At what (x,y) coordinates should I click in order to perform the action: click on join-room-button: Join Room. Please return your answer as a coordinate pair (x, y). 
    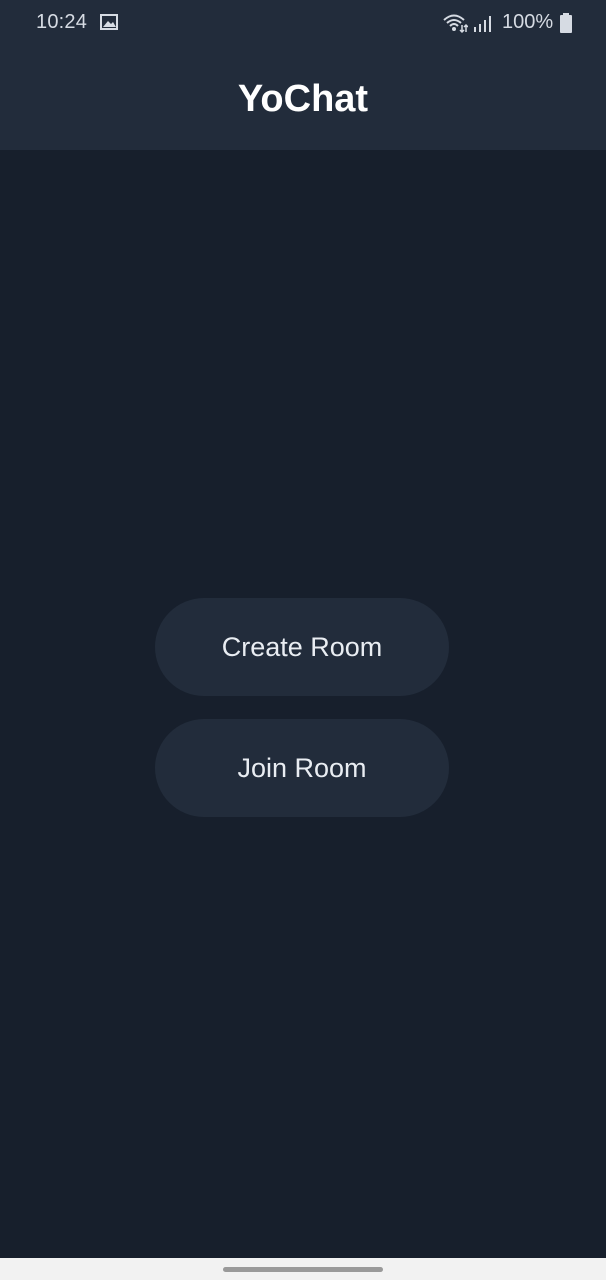
    Looking at the image, I should click on (302, 768).